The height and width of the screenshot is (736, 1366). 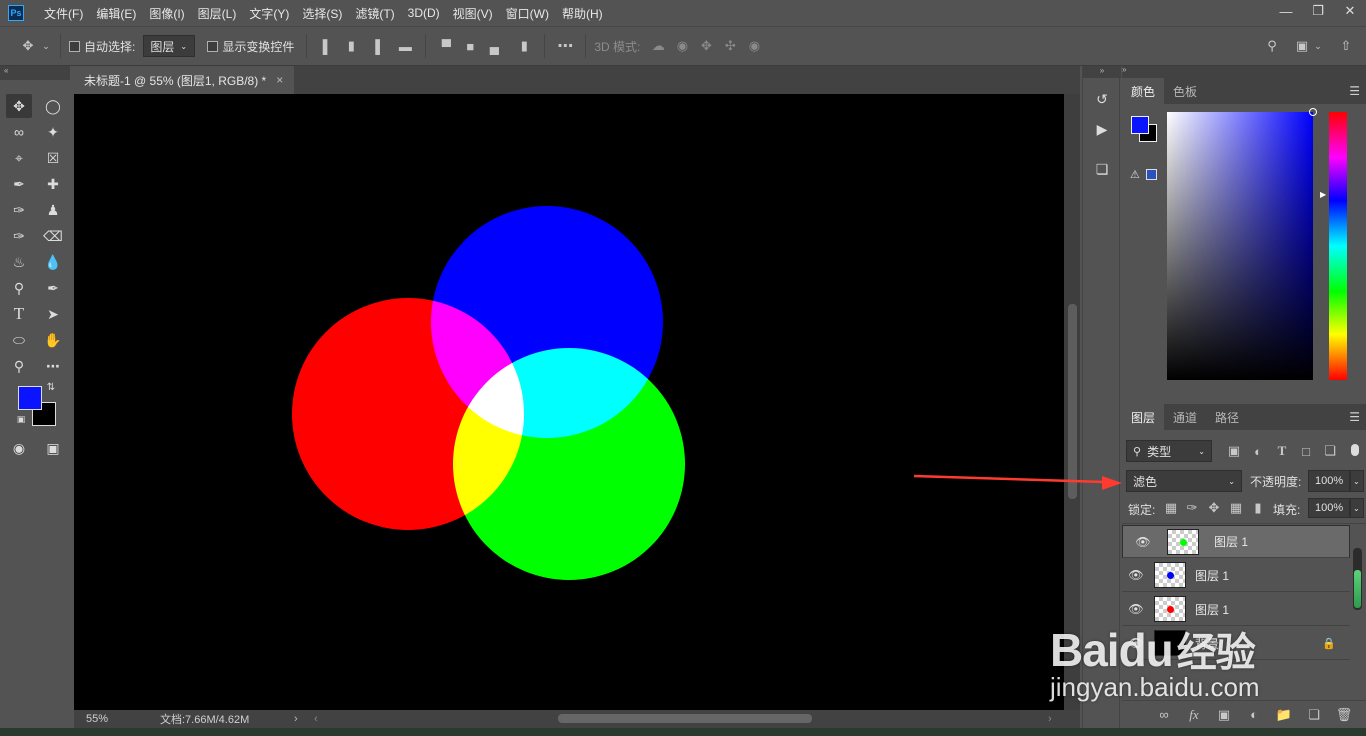 What do you see at coordinates (1112, 483) in the screenshot?
I see `annotation-arrow-head` at bounding box center [1112, 483].